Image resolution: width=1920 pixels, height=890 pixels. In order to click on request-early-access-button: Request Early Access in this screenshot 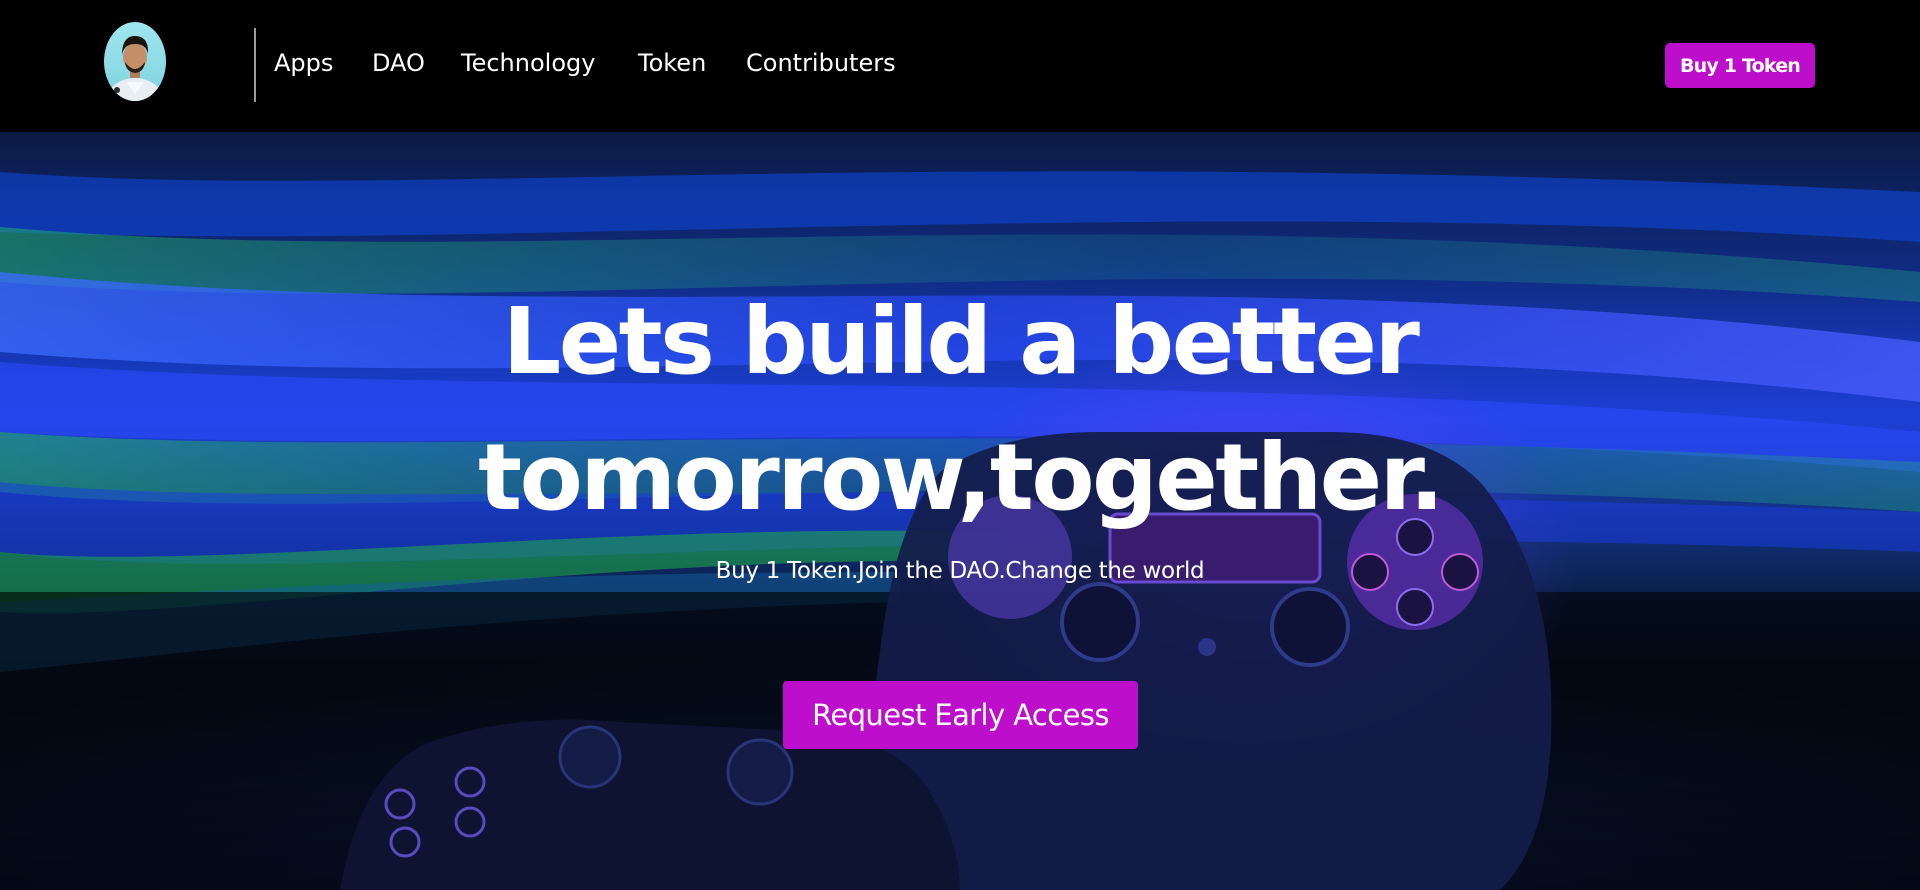, I will do `click(960, 715)`.